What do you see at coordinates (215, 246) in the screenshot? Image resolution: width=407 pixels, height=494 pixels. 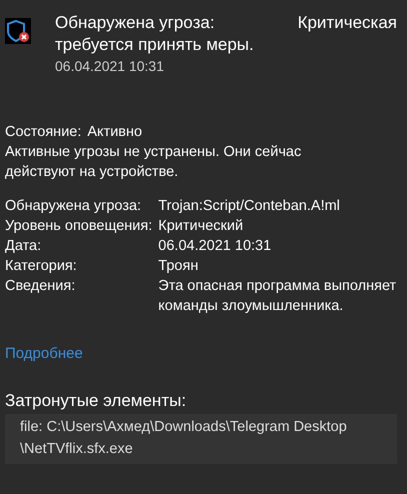 I see `field-value: 06.04.2021 10:31` at bounding box center [215, 246].